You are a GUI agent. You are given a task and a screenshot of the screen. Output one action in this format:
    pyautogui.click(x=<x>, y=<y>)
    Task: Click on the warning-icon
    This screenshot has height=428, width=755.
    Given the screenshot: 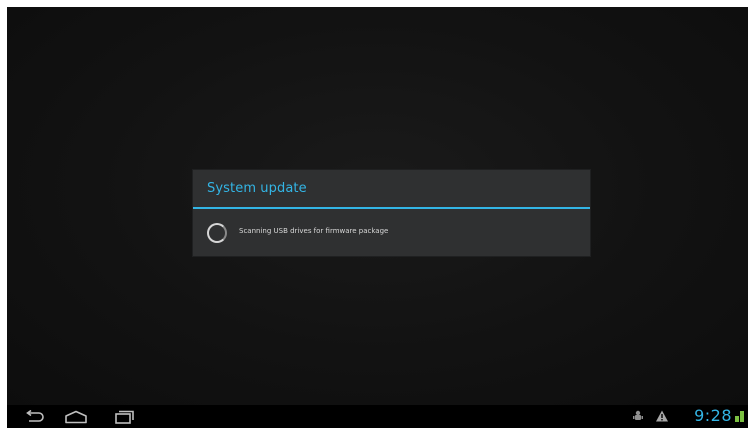 What is the action you would take?
    pyautogui.click(x=662, y=416)
    